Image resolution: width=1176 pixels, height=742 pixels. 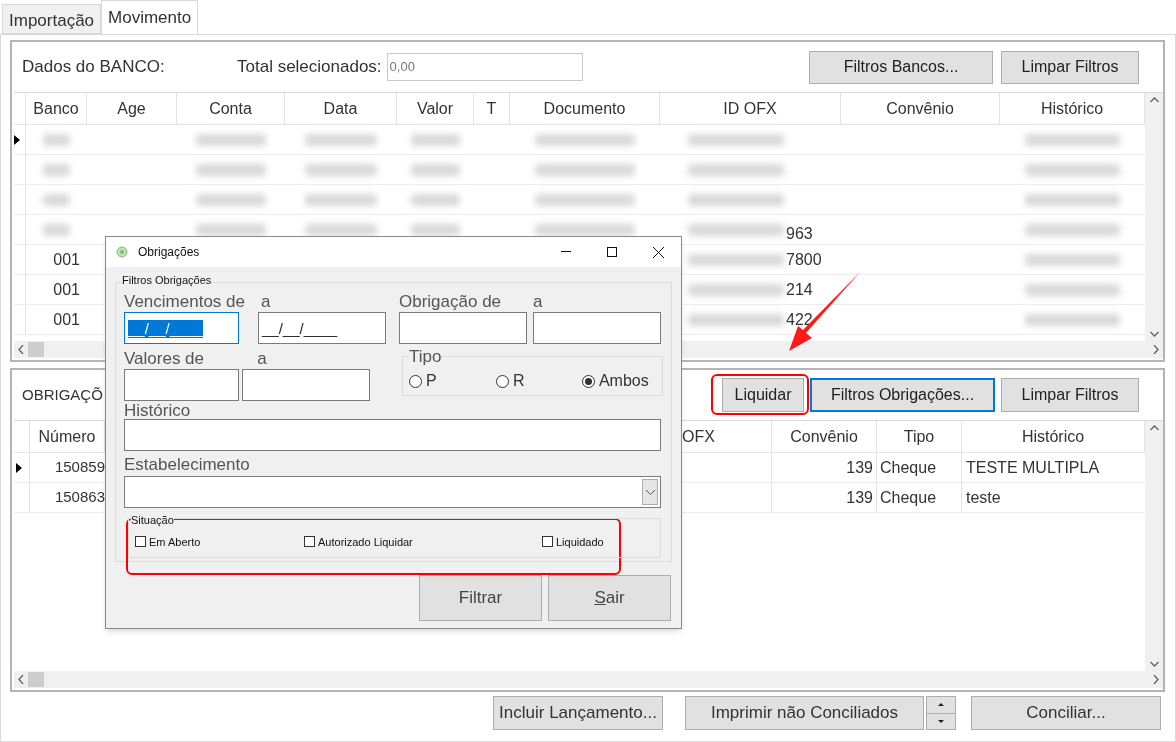 What do you see at coordinates (609, 598) in the screenshot?
I see `dialog-button: Sair` at bounding box center [609, 598].